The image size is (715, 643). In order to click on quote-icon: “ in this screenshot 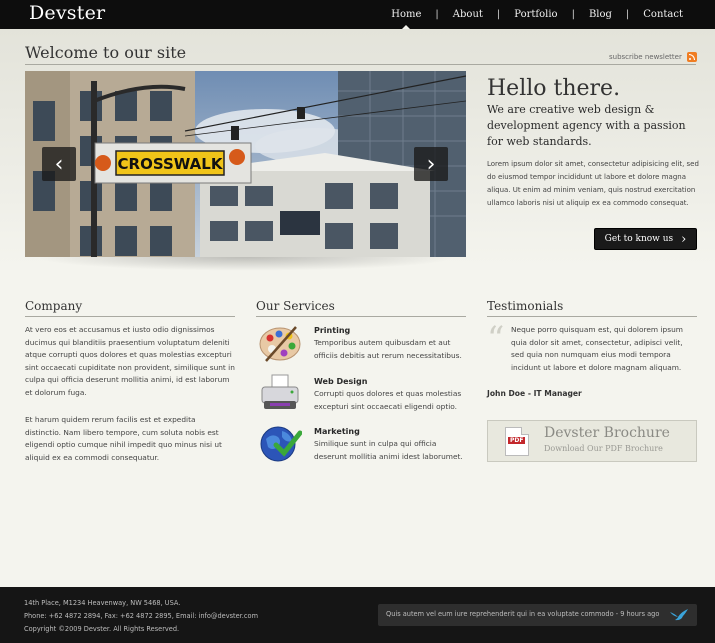, I will do `click(496, 339)`.